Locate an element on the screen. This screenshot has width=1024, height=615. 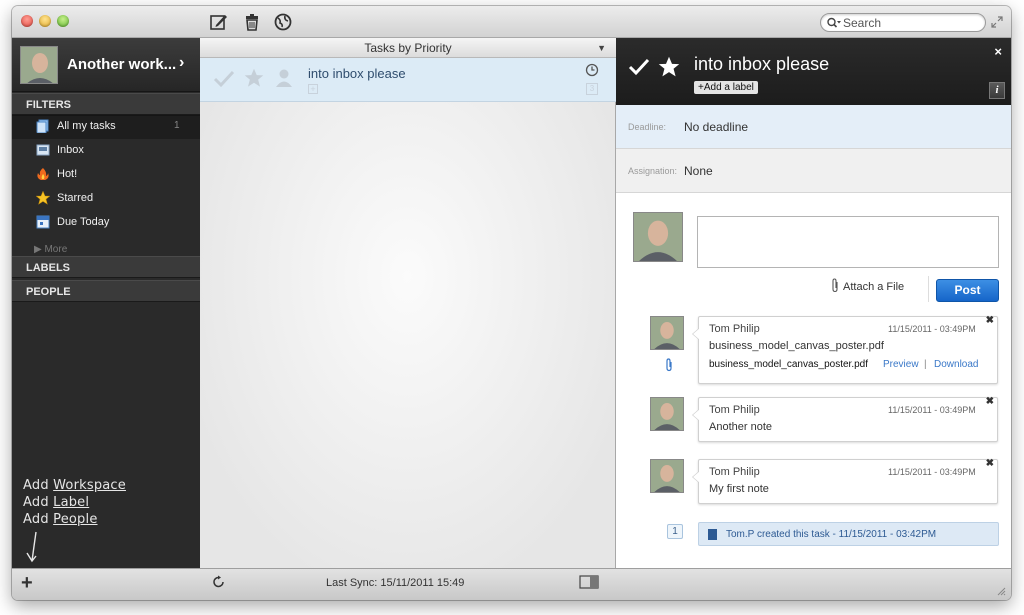
post-button: Post is located at coordinates (967, 290).